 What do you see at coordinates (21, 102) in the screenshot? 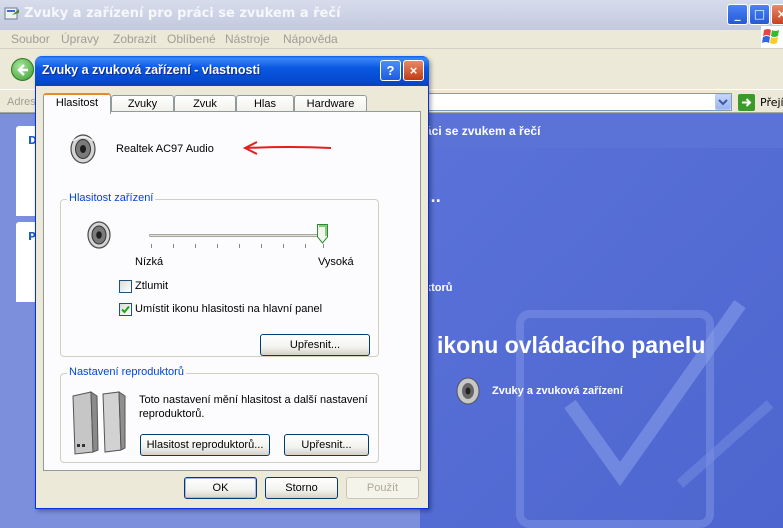
I see `address-label: Adres` at bounding box center [21, 102].